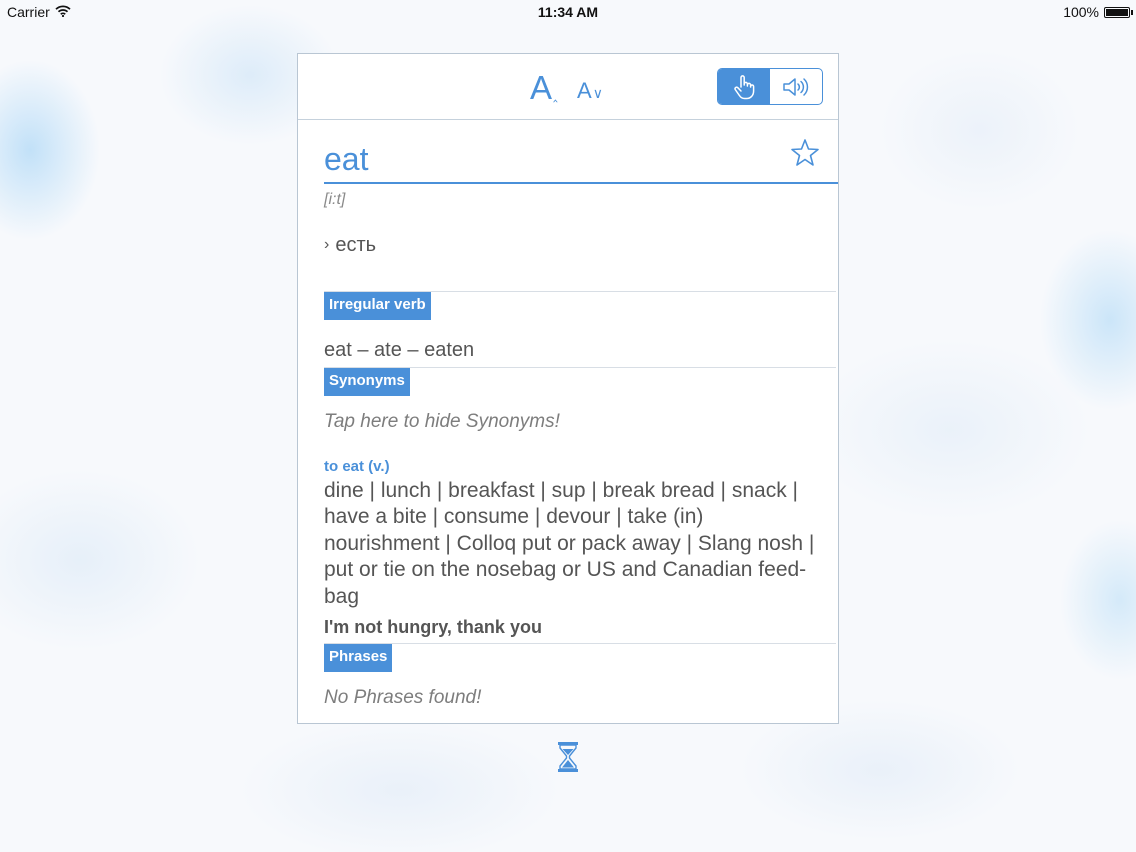  Describe the element at coordinates (433, 627) in the screenshot. I see `usage-example: I'm not hungry, thank you` at that location.